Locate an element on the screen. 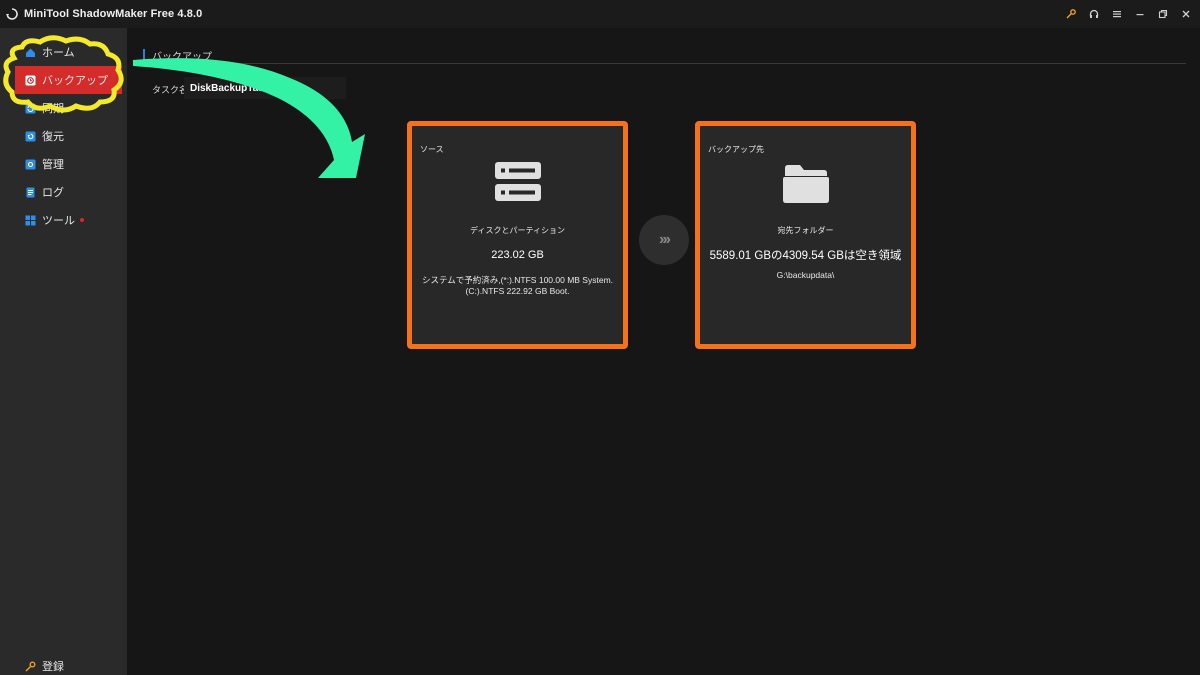  sidebar-item-label: 復元 is located at coordinates (53, 137).